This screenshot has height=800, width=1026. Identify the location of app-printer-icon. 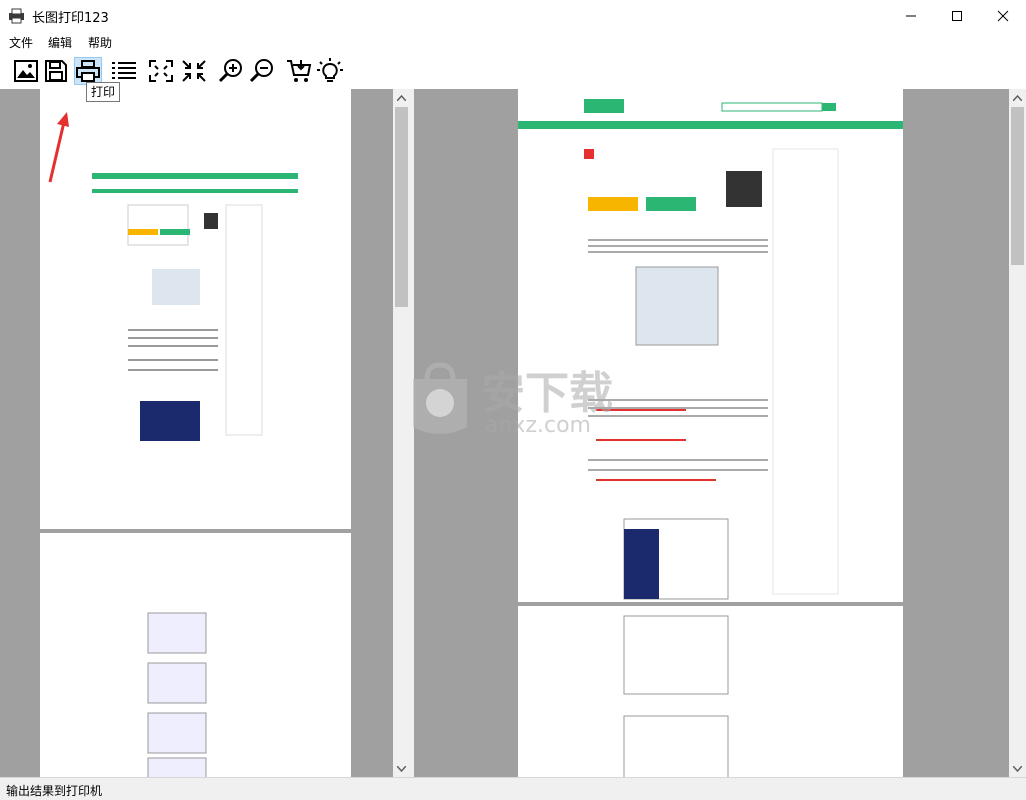
(16, 16).